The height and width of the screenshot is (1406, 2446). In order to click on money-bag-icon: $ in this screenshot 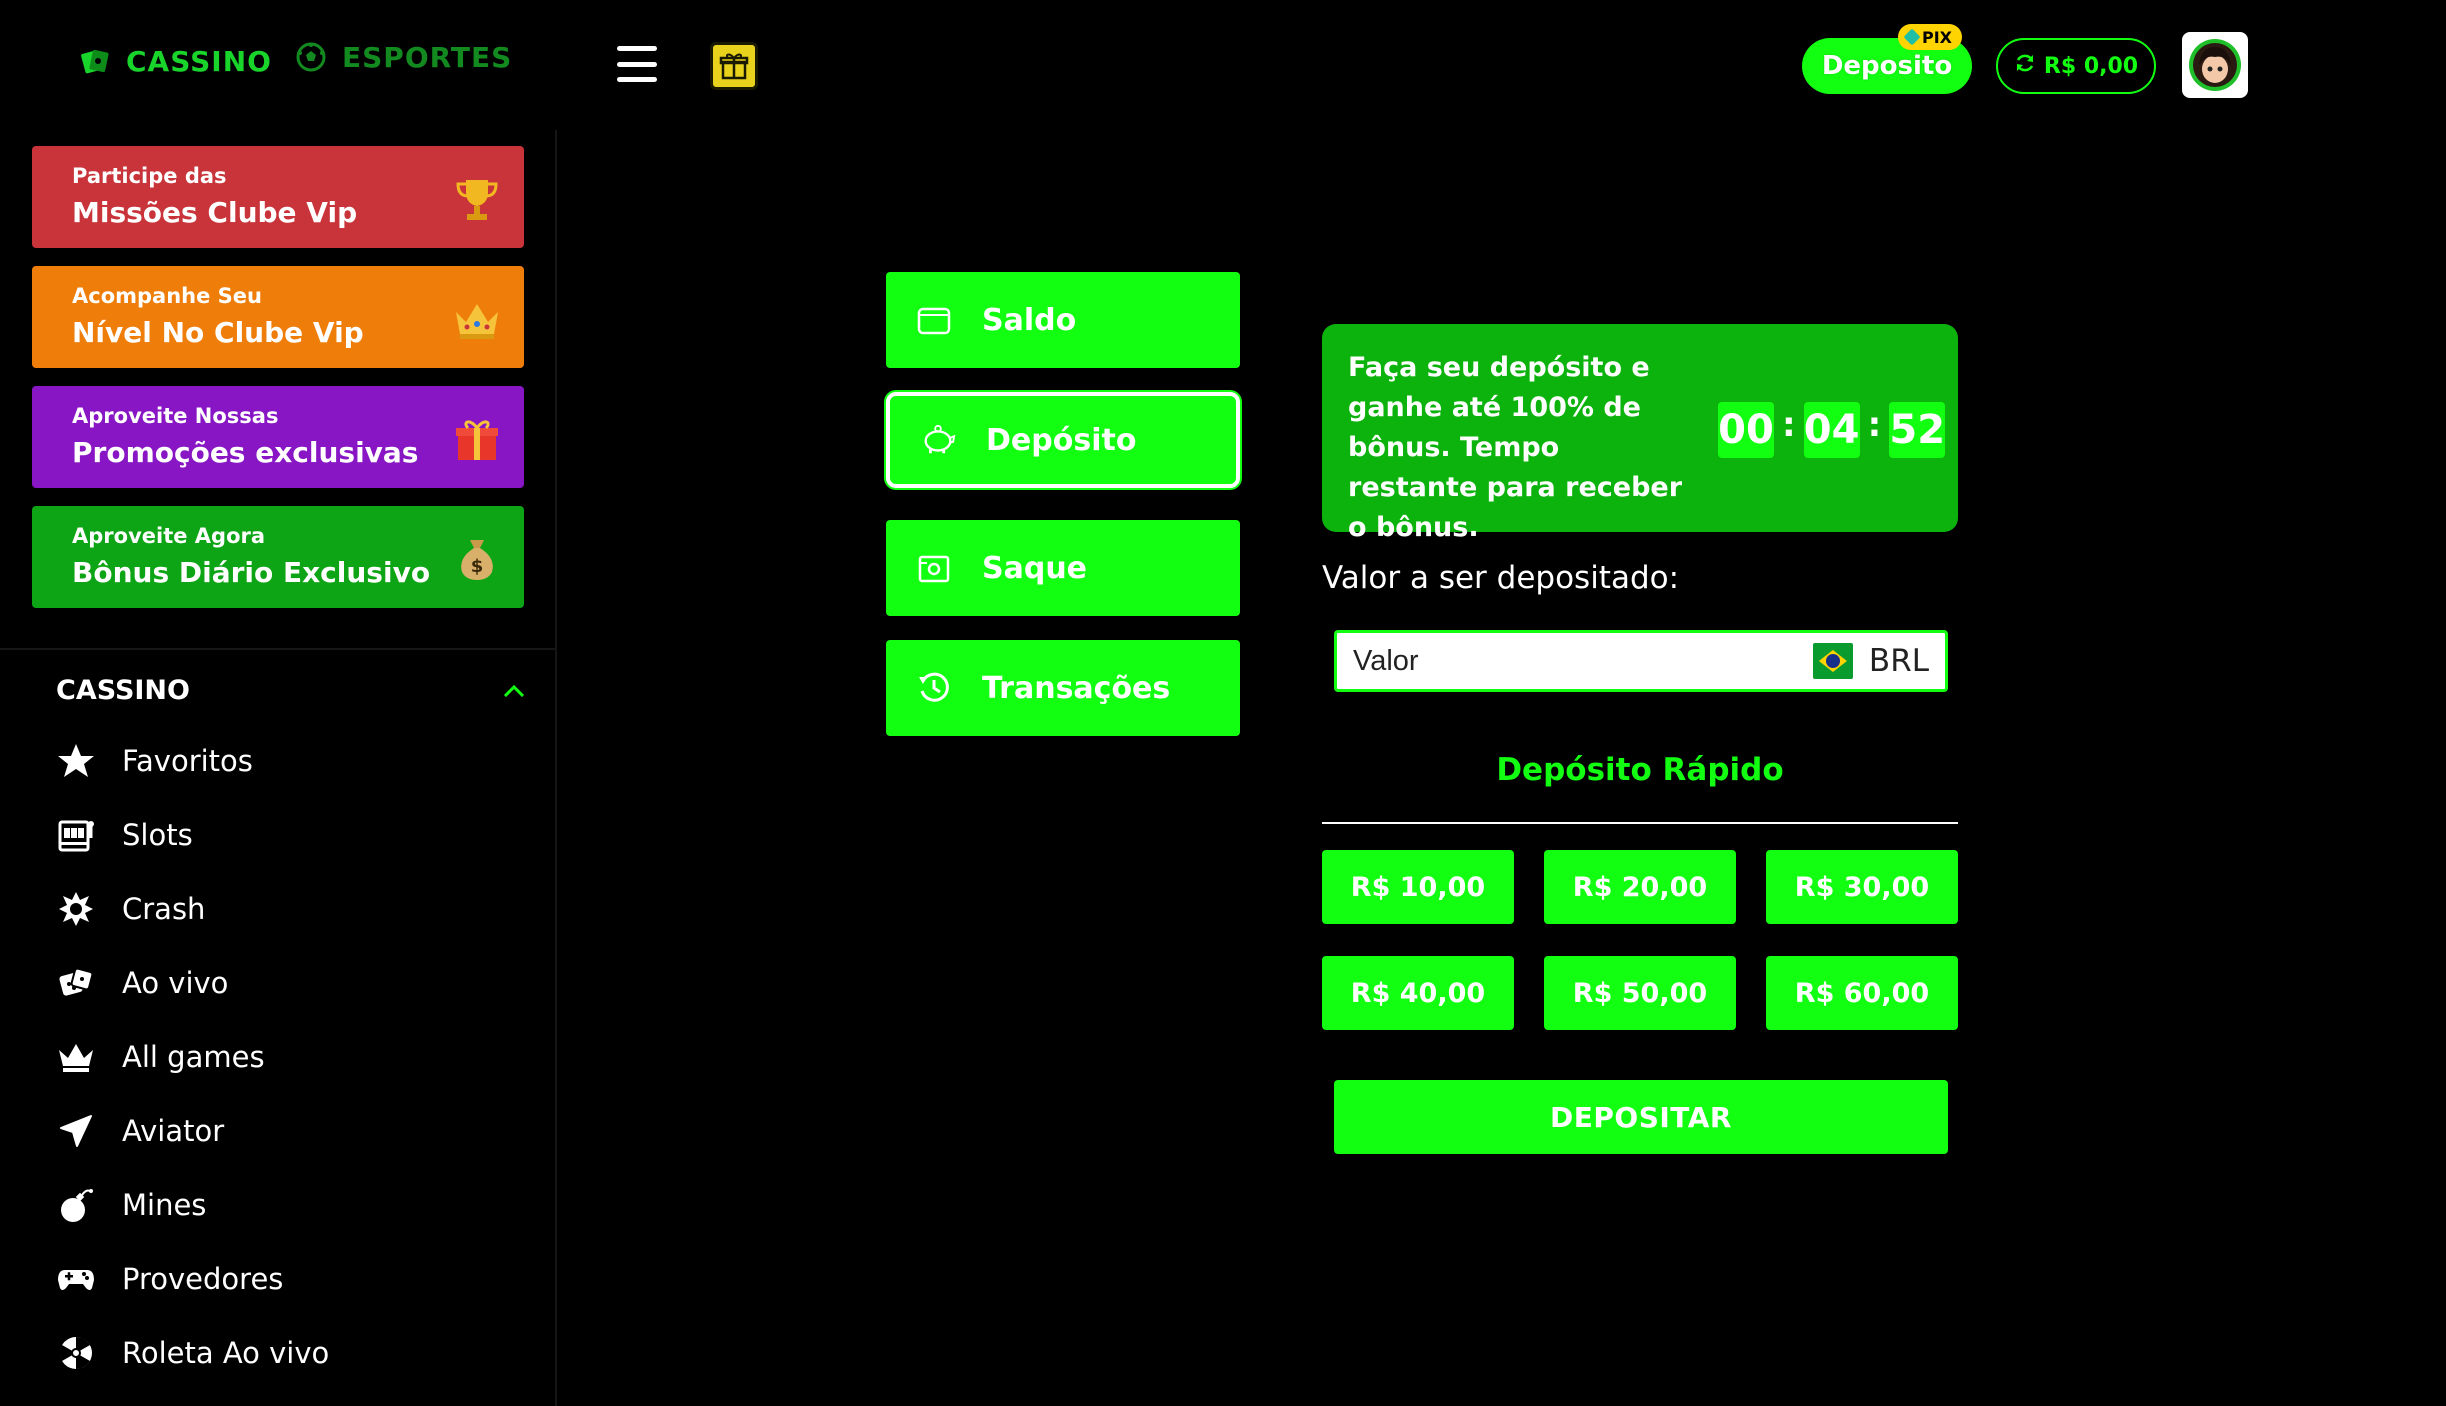, I will do `click(477, 559)`.